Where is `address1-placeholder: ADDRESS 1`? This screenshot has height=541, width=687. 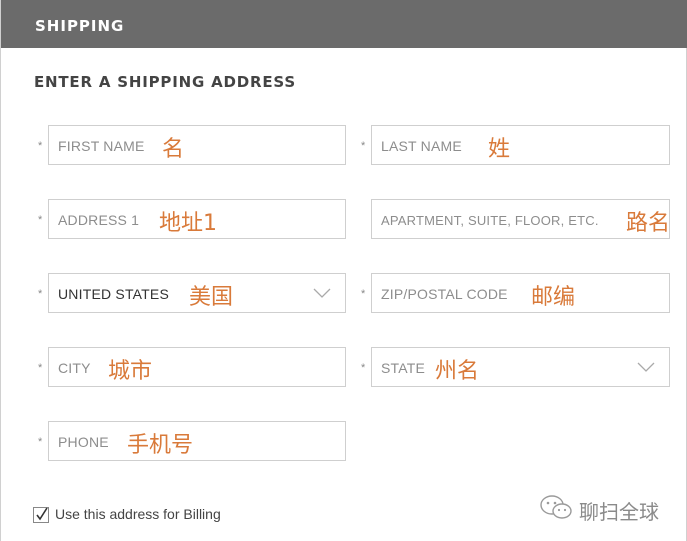
address1-placeholder: ADDRESS 1 is located at coordinates (99, 220).